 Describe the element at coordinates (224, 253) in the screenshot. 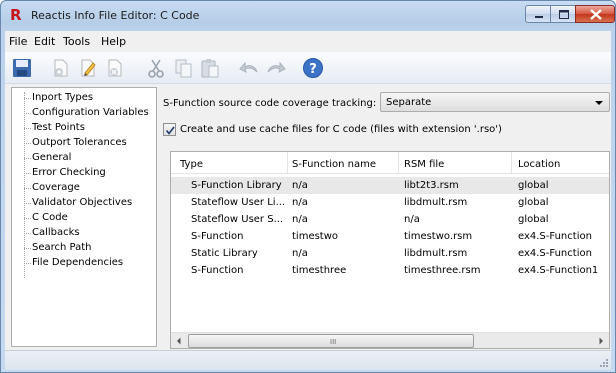

I see `table-cell: Static Library` at that location.